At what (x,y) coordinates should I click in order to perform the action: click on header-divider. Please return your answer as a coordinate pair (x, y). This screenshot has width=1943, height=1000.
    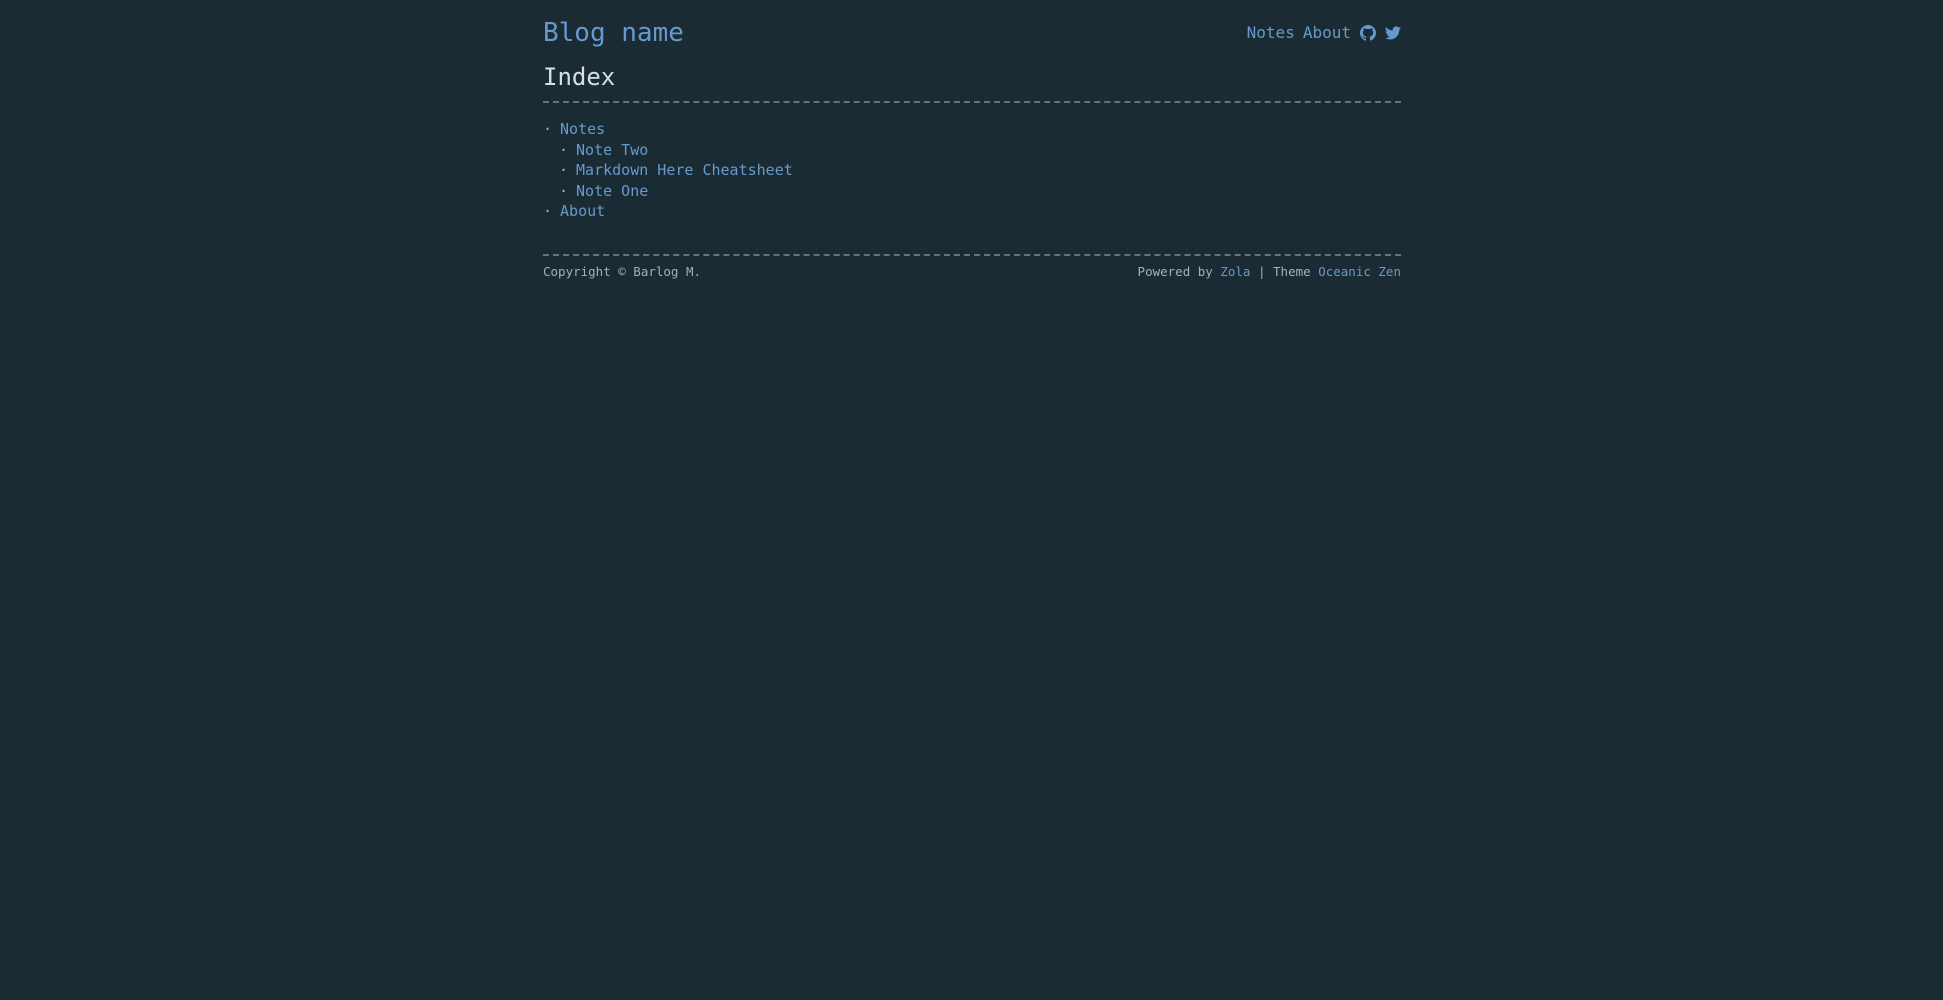
    Looking at the image, I should click on (972, 102).